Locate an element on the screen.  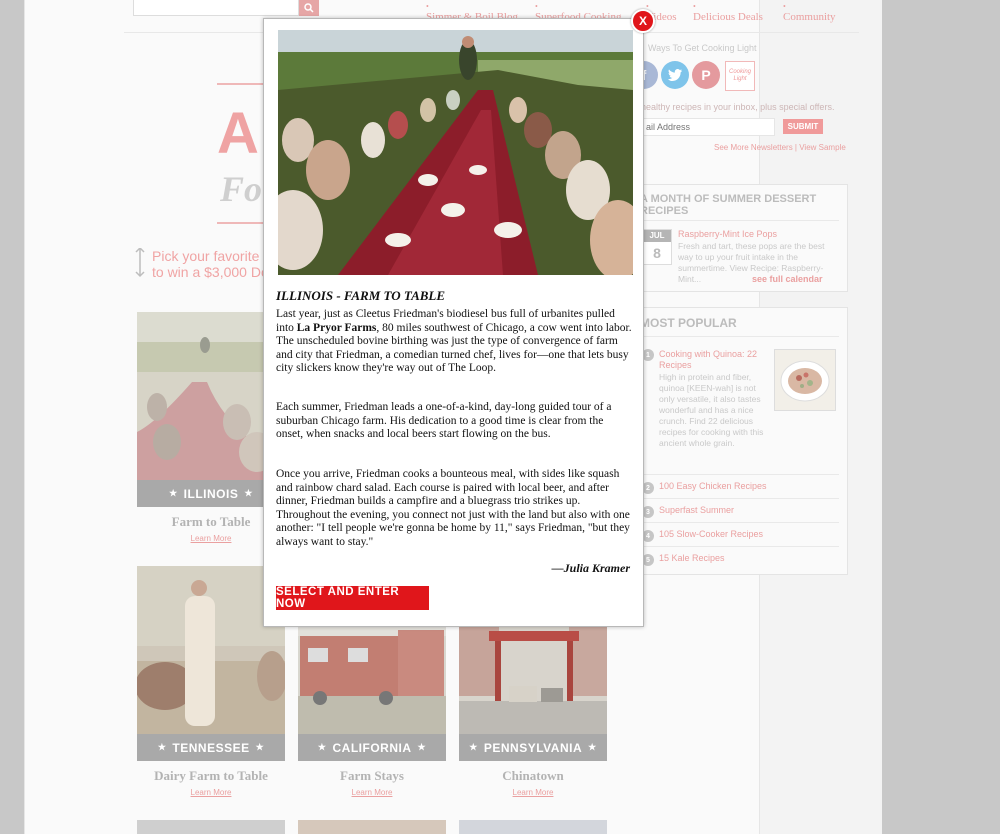
card-california-state: CALIFORNIA is located at coordinates (372, 747).